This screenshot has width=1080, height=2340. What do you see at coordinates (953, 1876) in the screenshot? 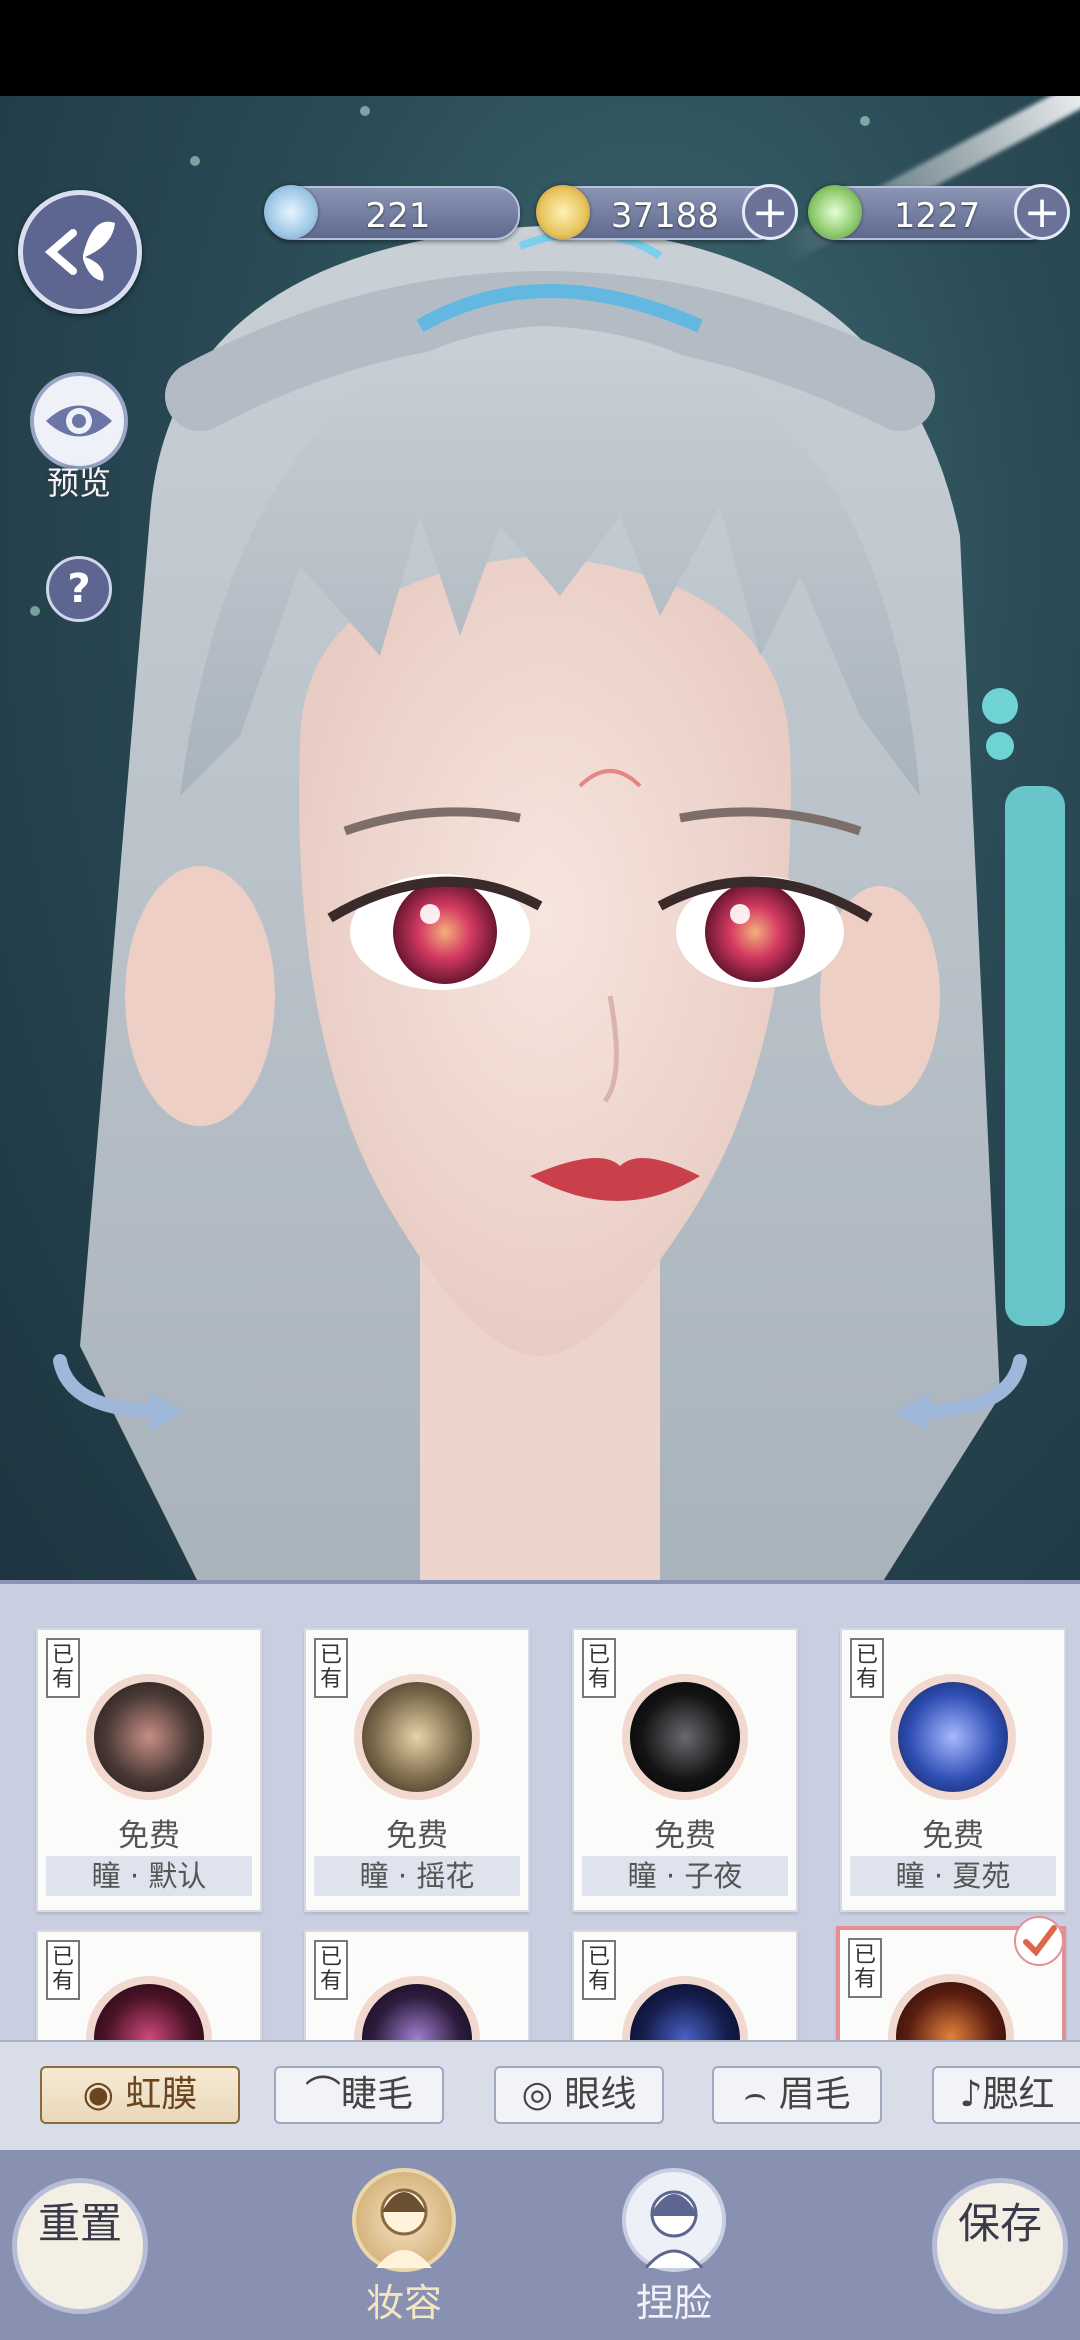
I see `iris-name: 瞳 · 夏苑` at bounding box center [953, 1876].